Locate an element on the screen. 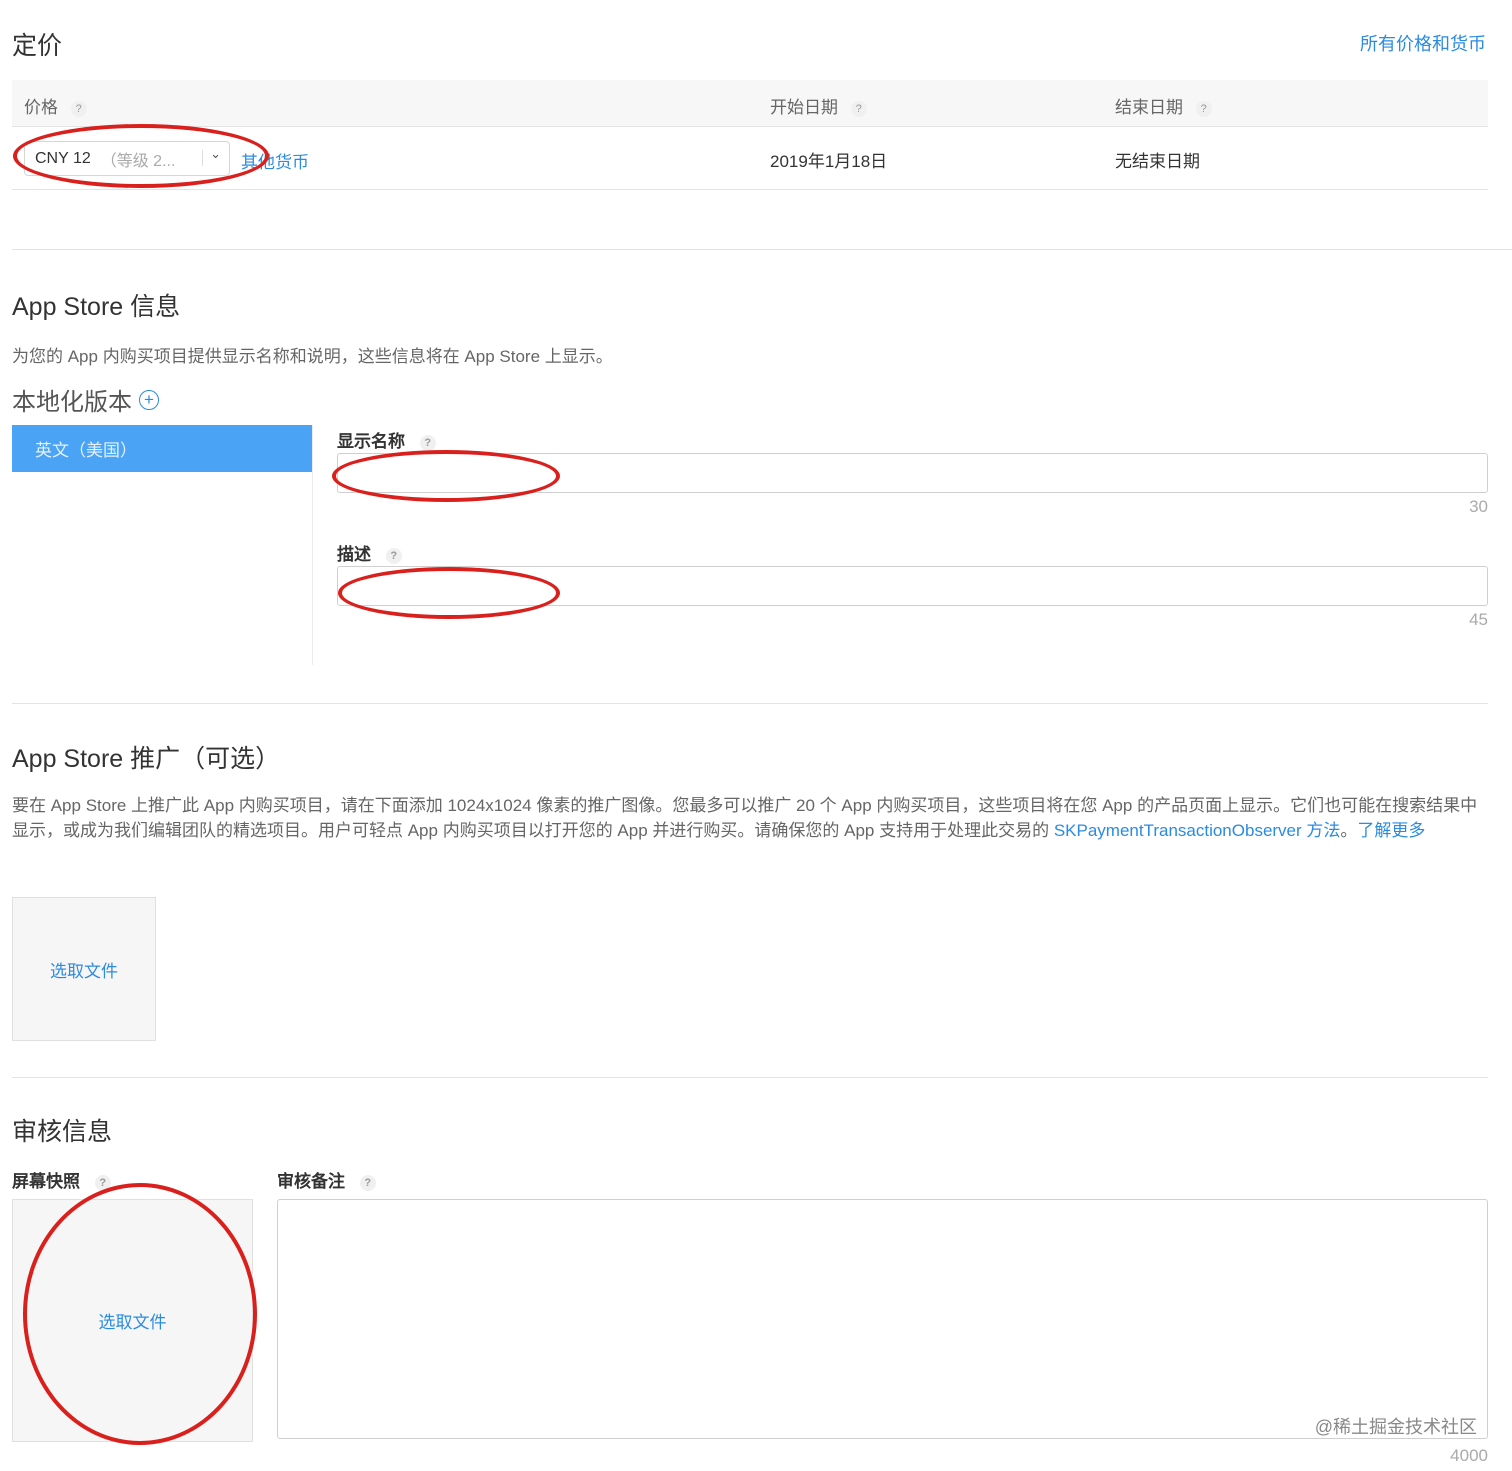 This screenshot has width=1512, height=1471. column-header-start-date: 开始日期 ? is located at coordinates (818, 105).